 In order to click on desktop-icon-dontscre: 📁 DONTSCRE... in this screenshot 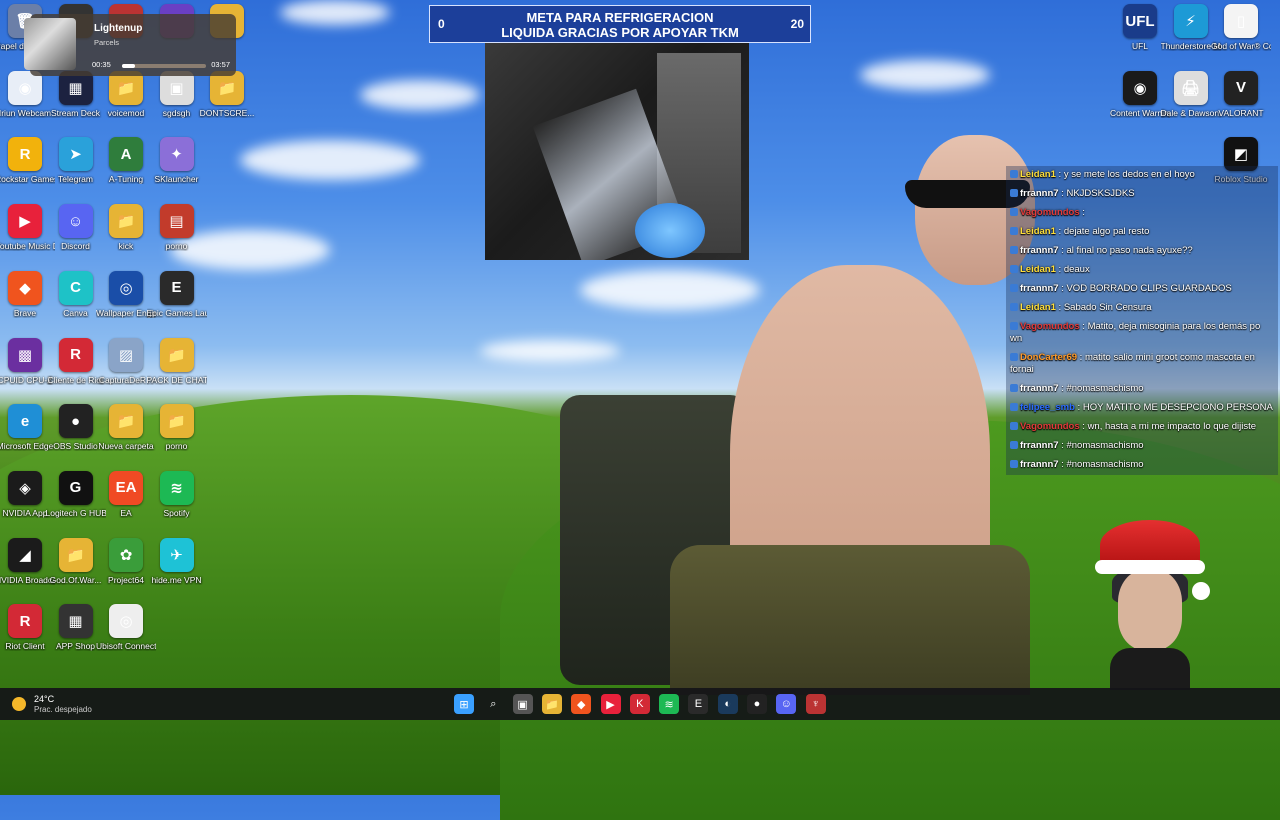, I will do `click(227, 94)`.